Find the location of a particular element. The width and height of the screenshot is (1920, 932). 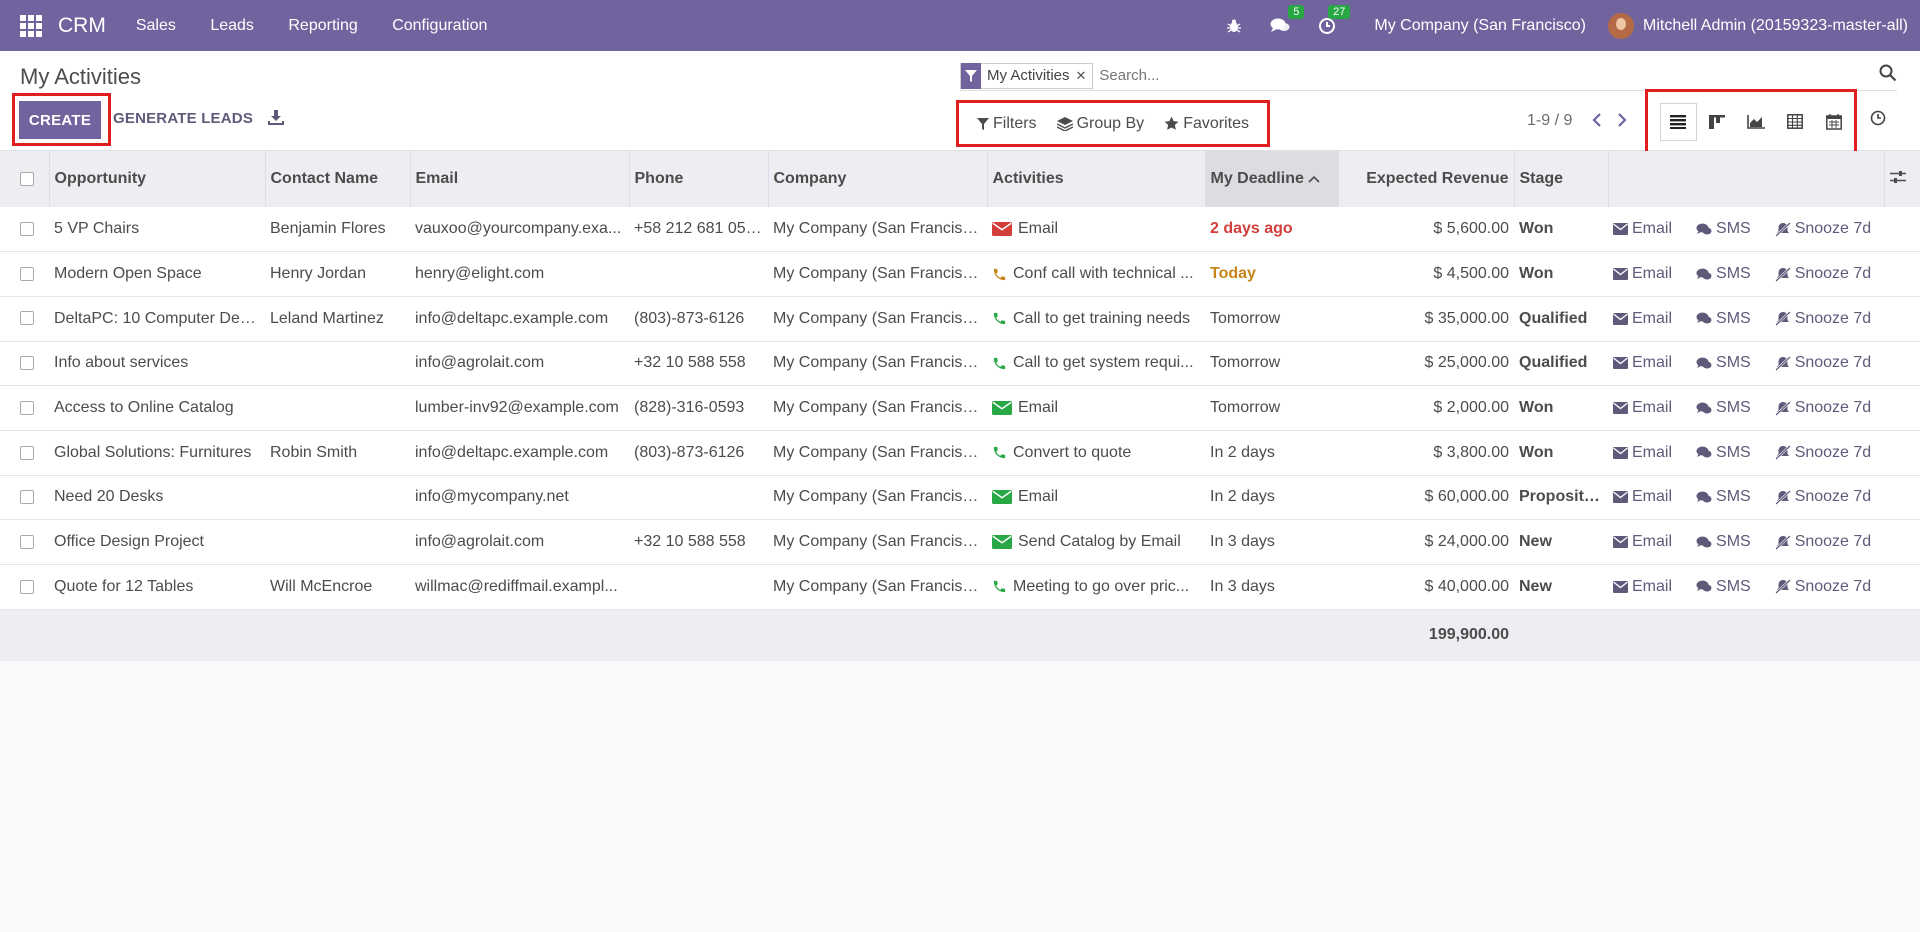

activity-view-clock-icon is located at coordinates (1878, 120).